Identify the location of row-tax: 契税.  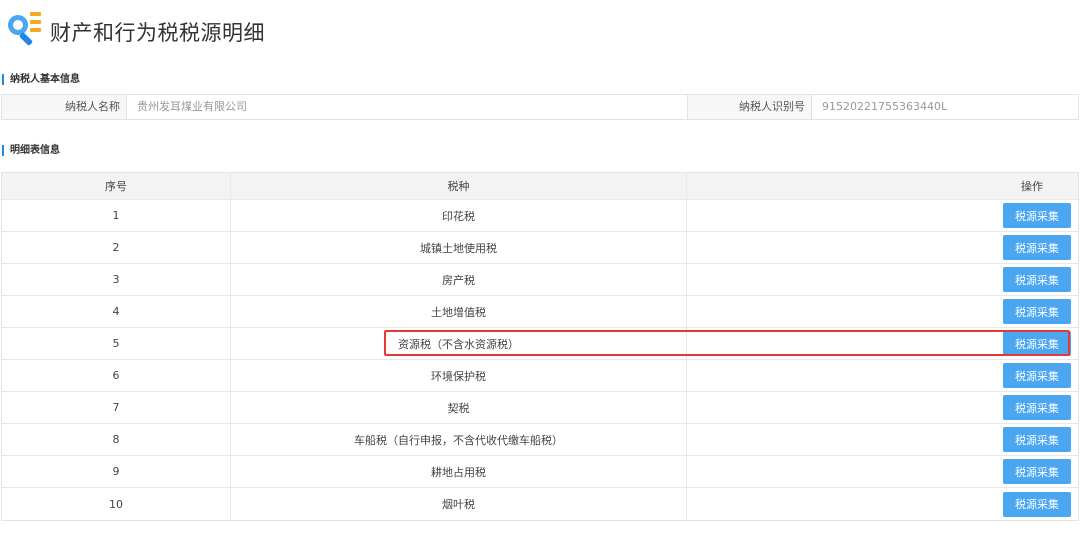
(459, 407).